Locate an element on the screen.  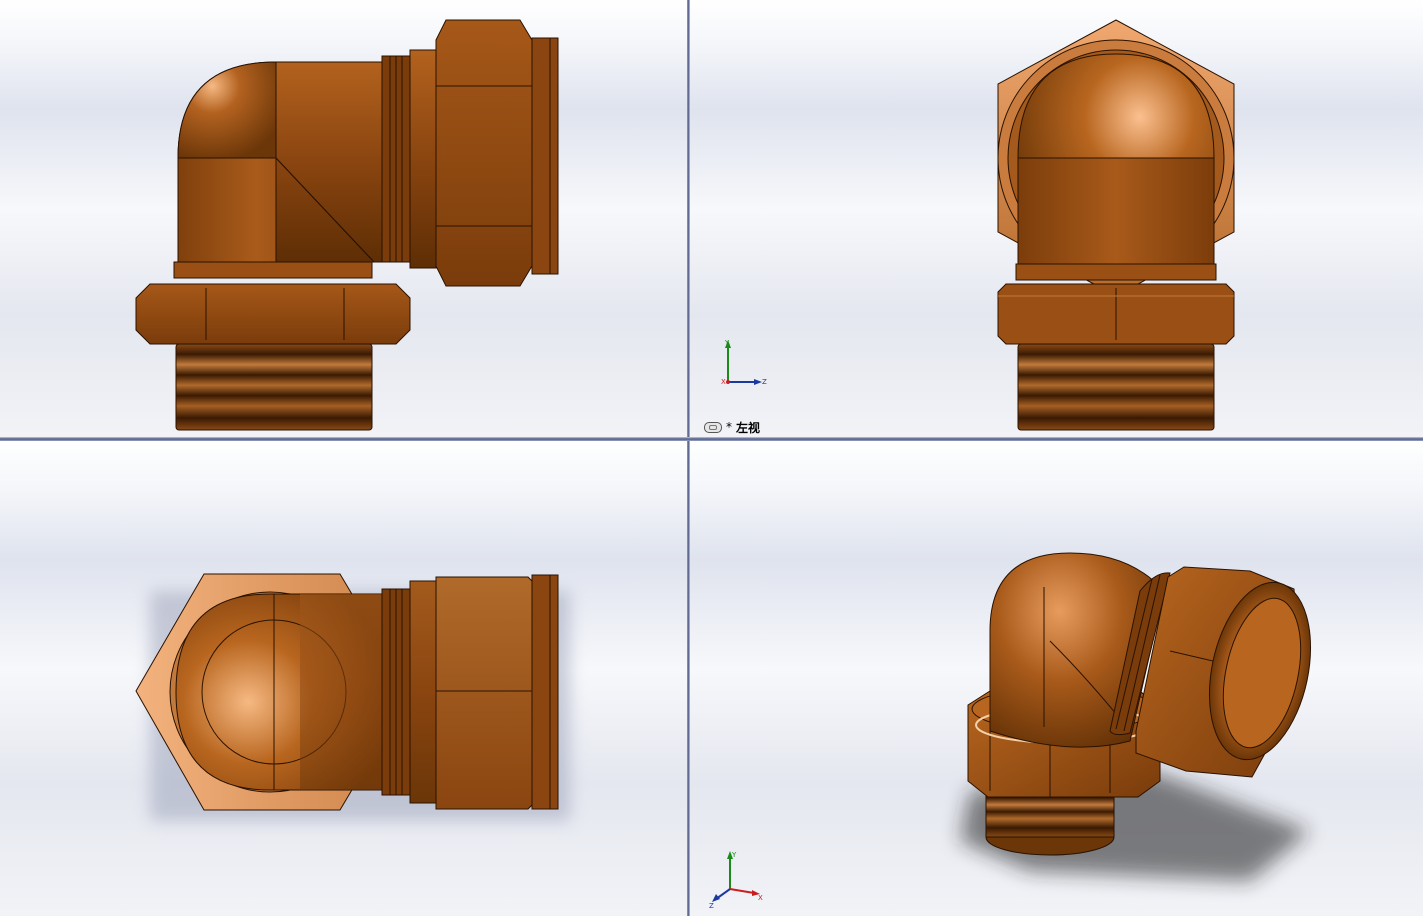
link-views-icon is located at coordinates (713, 427).